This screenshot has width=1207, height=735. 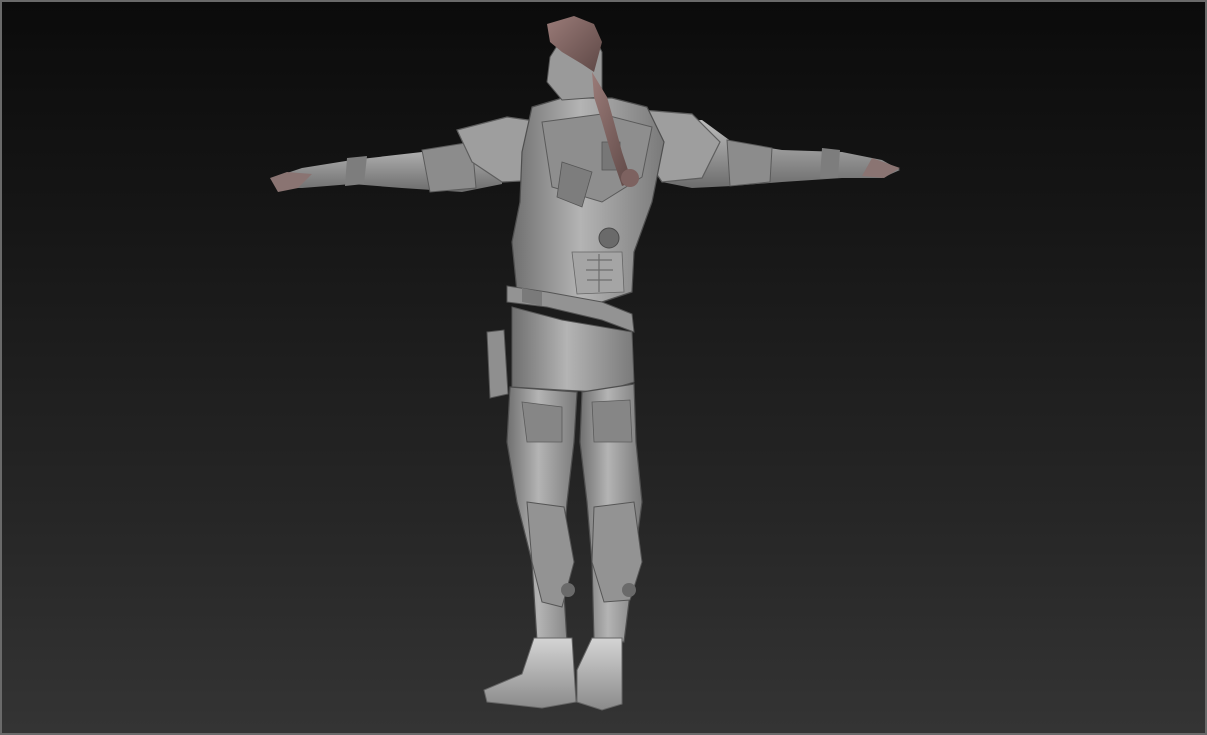 I want to click on shoes, so click(x=553, y=674).